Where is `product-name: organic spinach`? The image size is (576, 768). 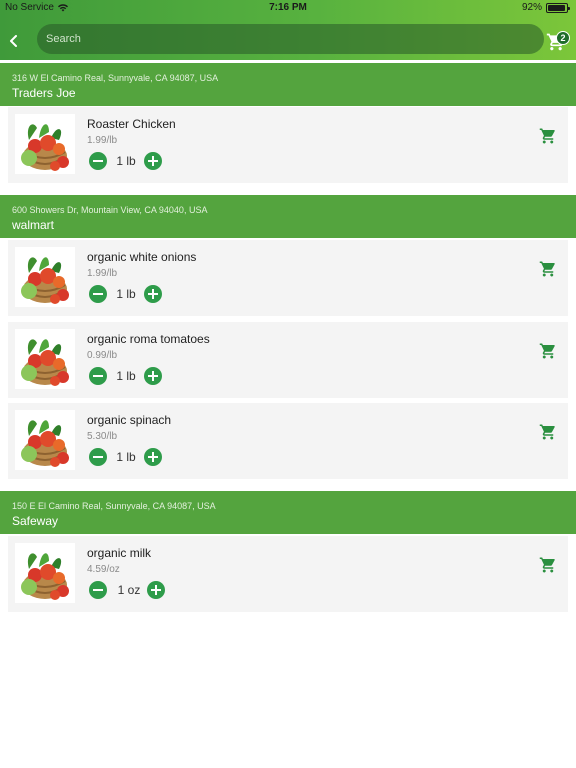
product-name: organic spinach is located at coordinates (129, 420).